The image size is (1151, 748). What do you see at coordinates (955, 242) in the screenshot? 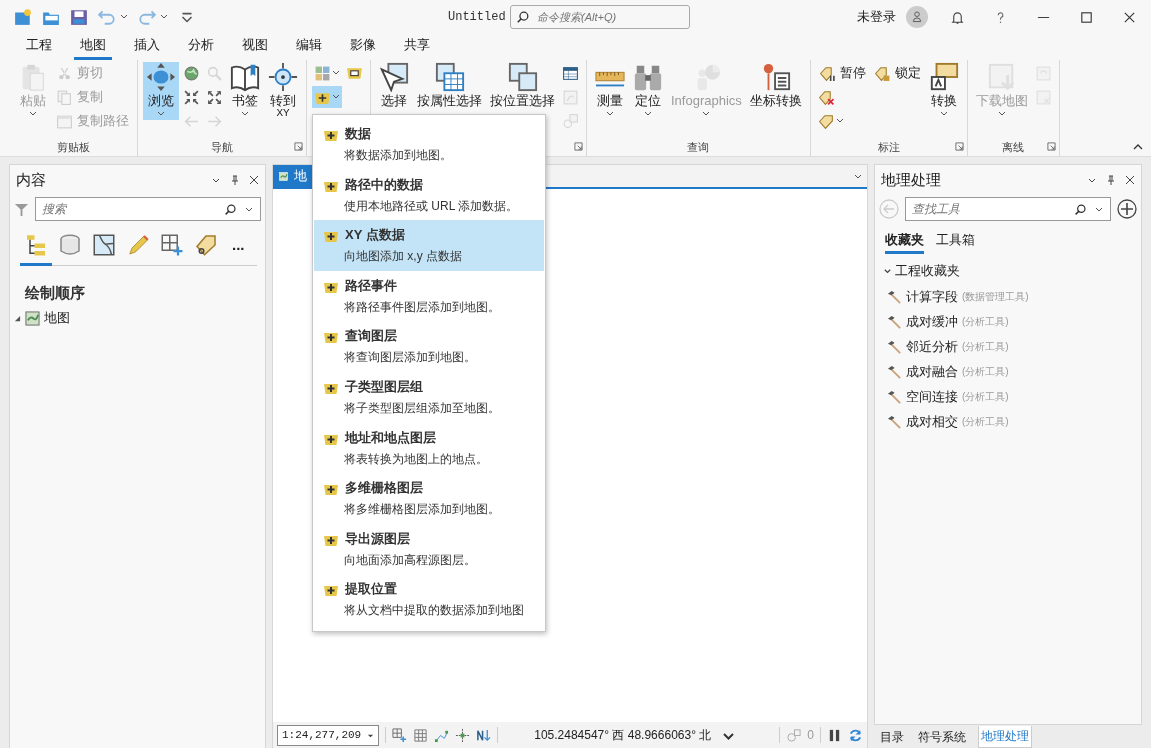
I see `pane-tab: 工具箱` at bounding box center [955, 242].